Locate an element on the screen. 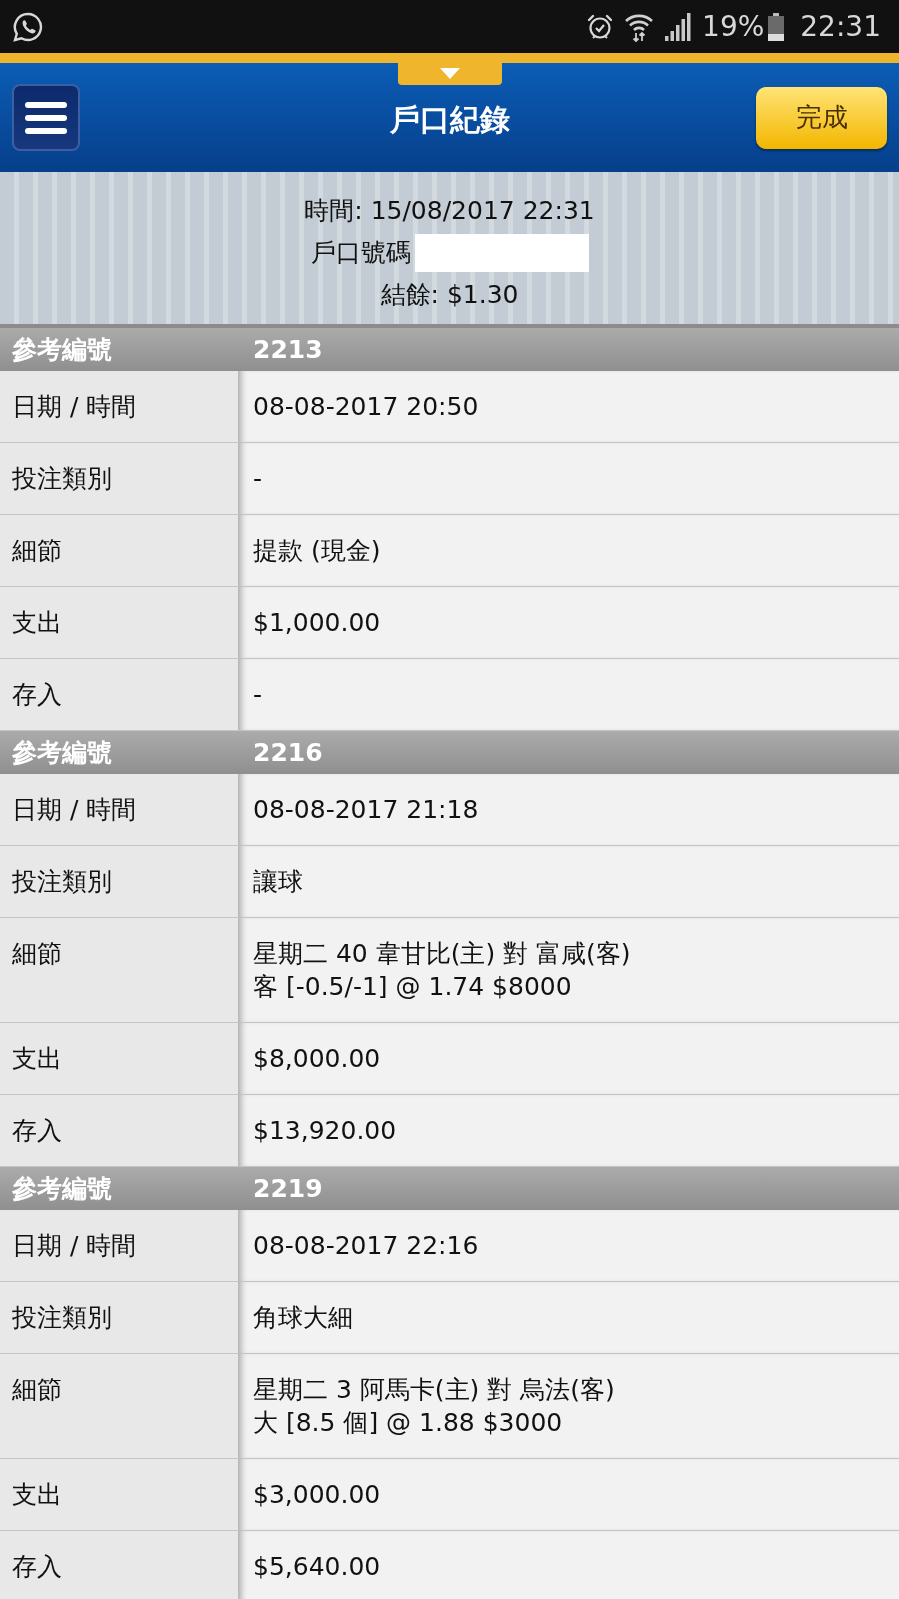 This screenshot has height=1599, width=899. menu-button is located at coordinates (46, 117).